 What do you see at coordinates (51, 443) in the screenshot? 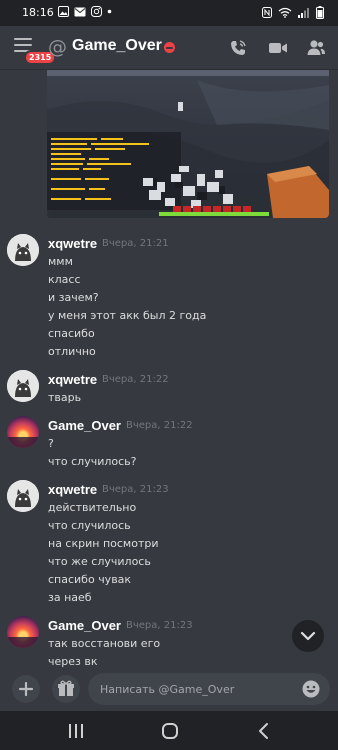
I see `message-text: ?` at bounding box center [51, 443].